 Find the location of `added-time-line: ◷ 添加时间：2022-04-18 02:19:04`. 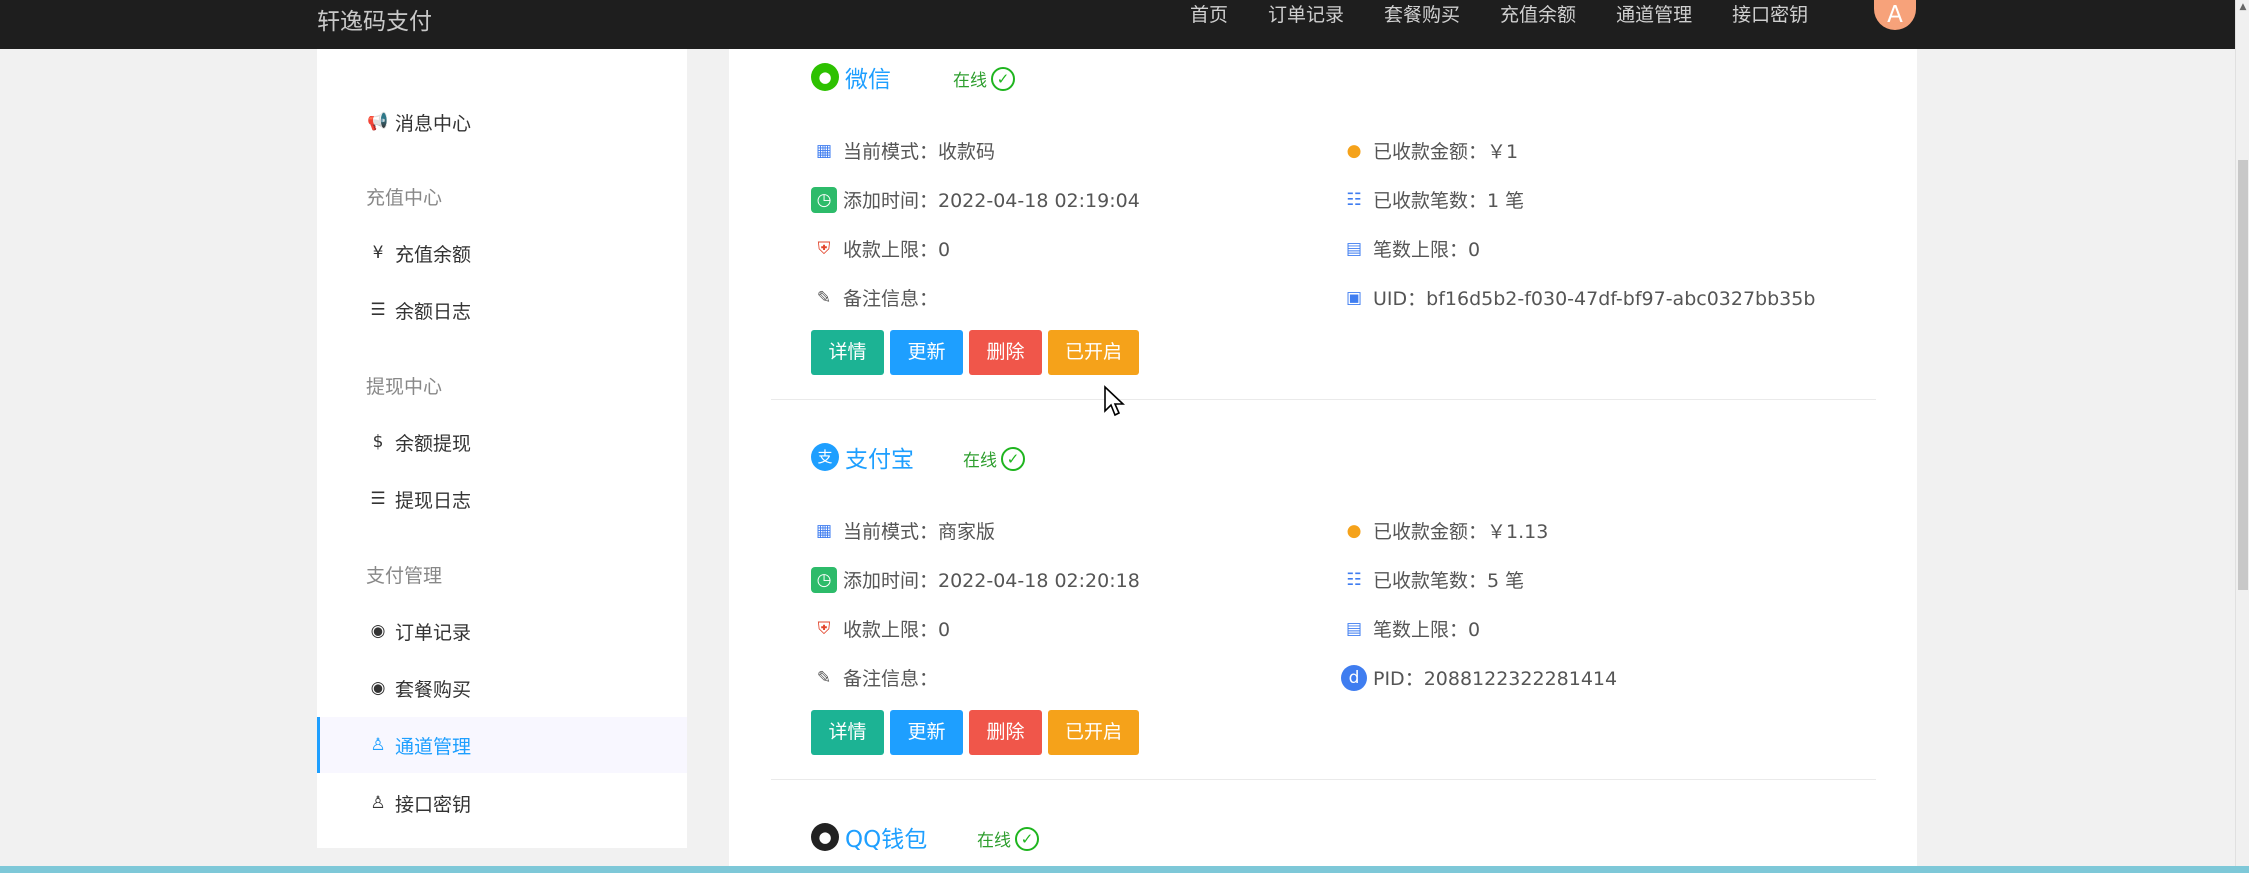

added-time-line: ◷ 添加时间：2022-04-18 02:19:04 is located at coordinates (975, 199).